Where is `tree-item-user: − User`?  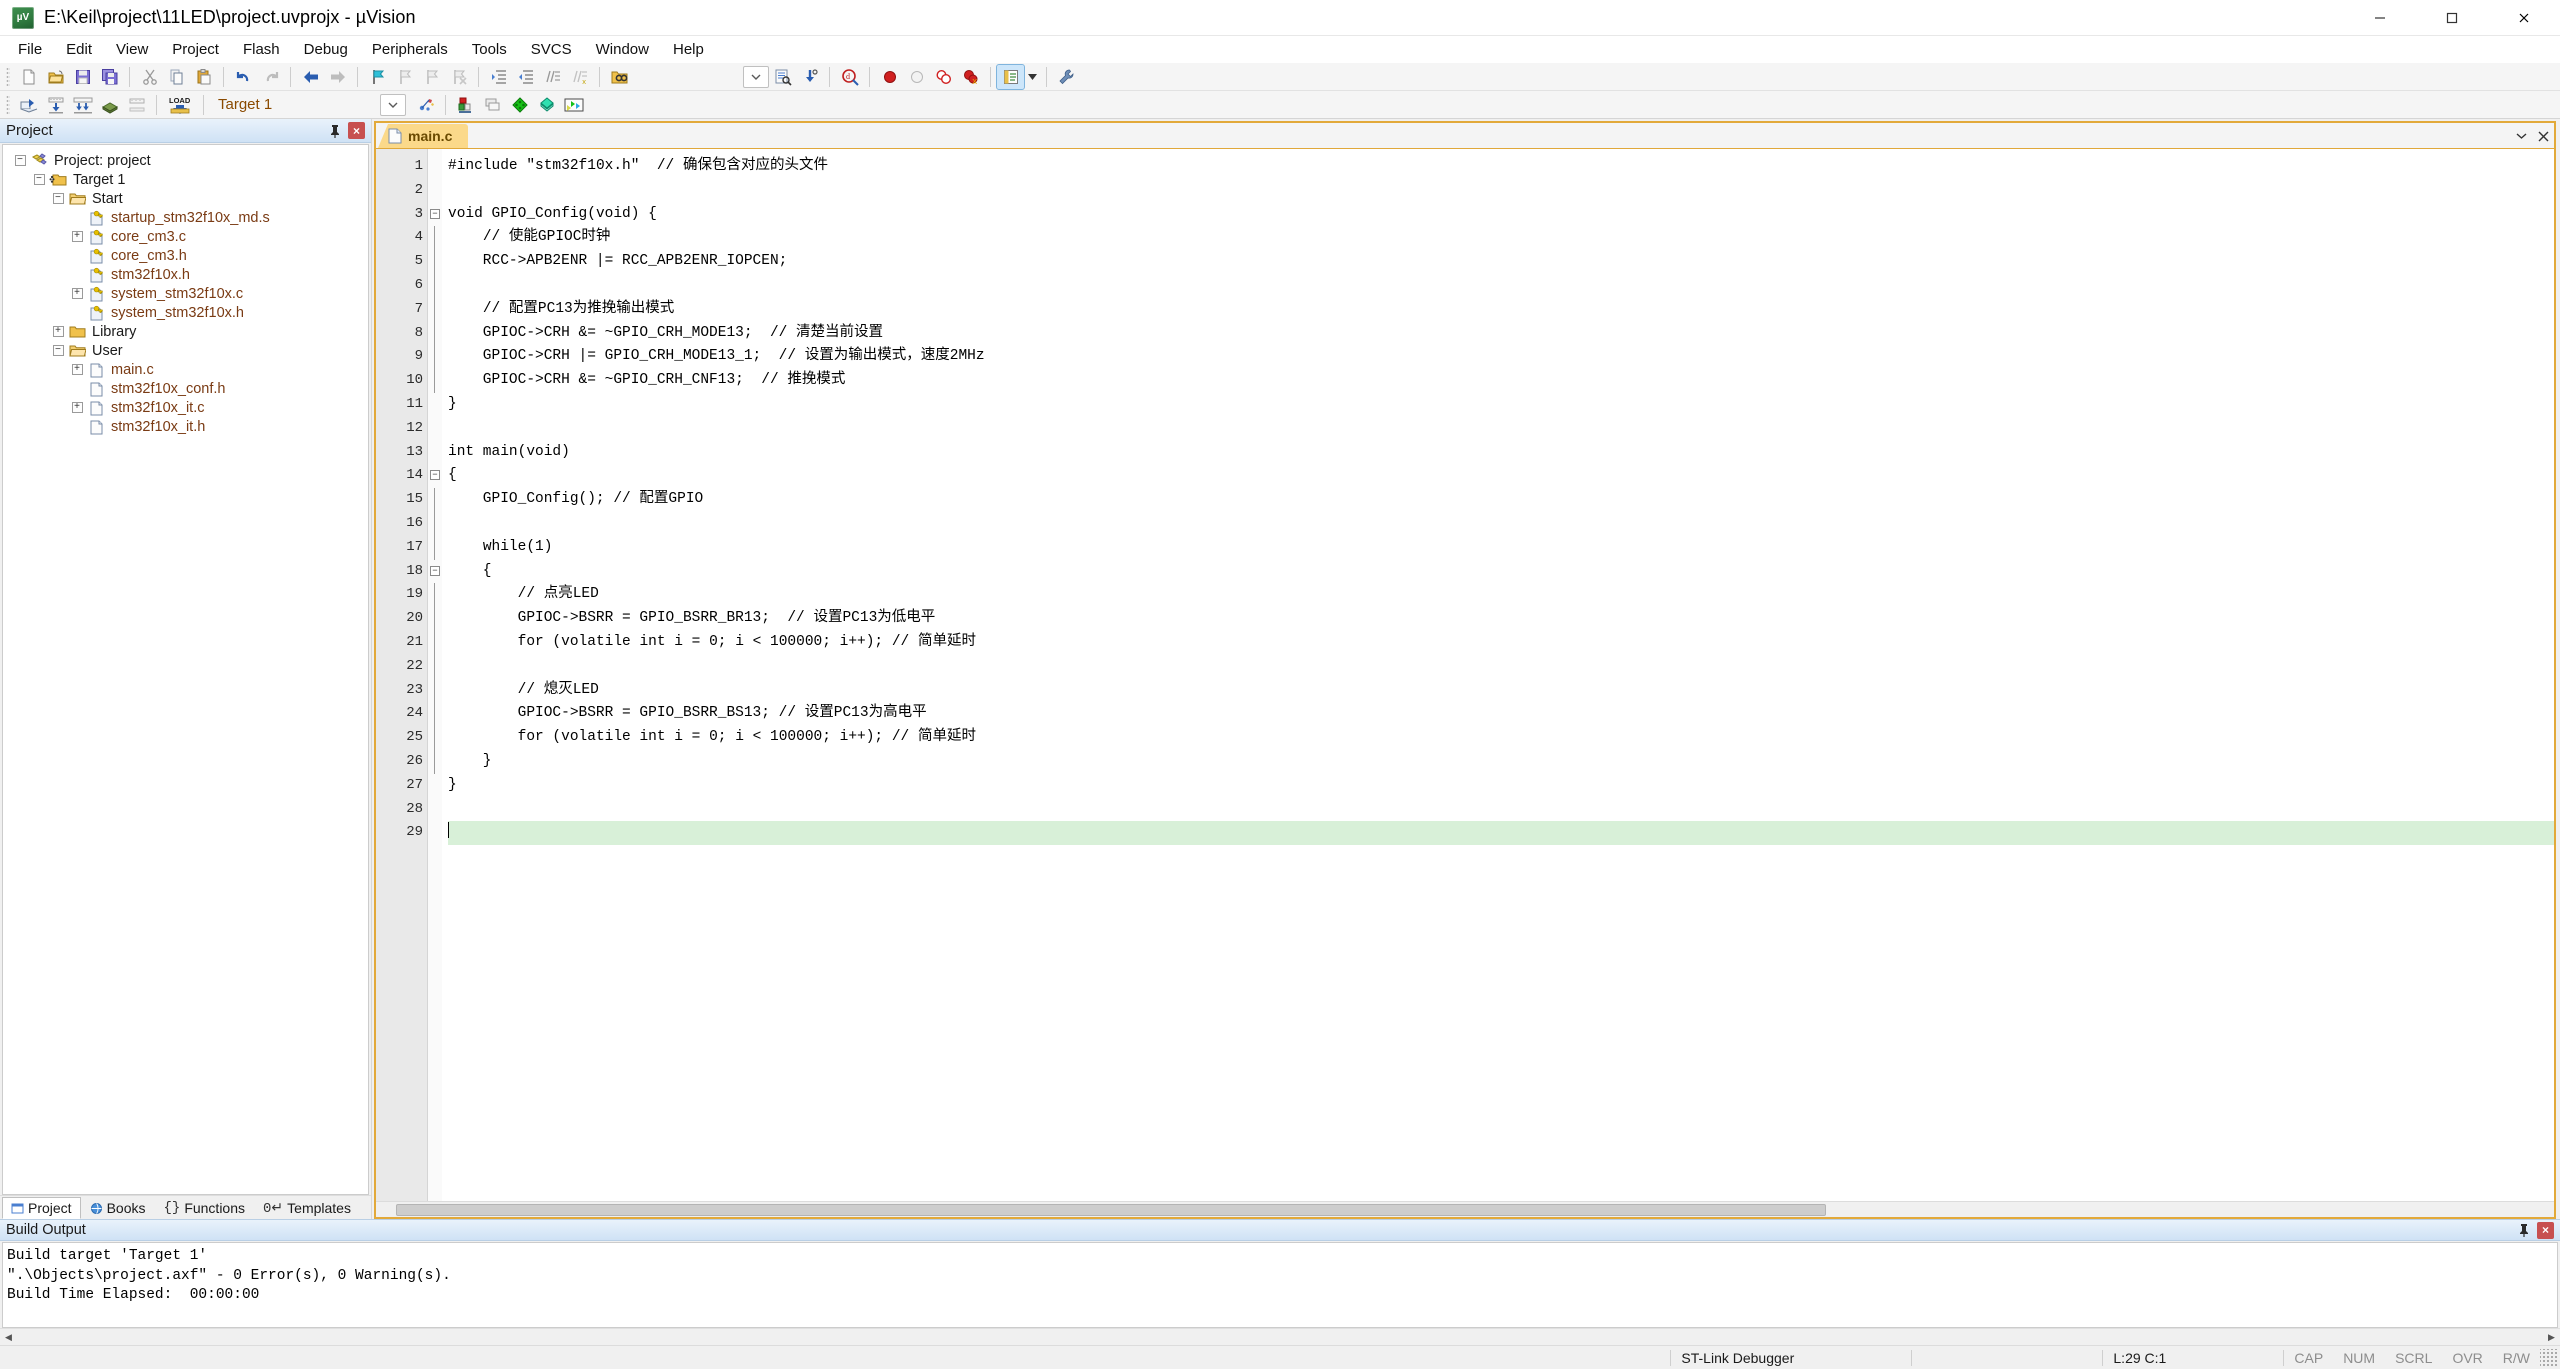 tree-item-user: − User is located at coordinates (185, 350).